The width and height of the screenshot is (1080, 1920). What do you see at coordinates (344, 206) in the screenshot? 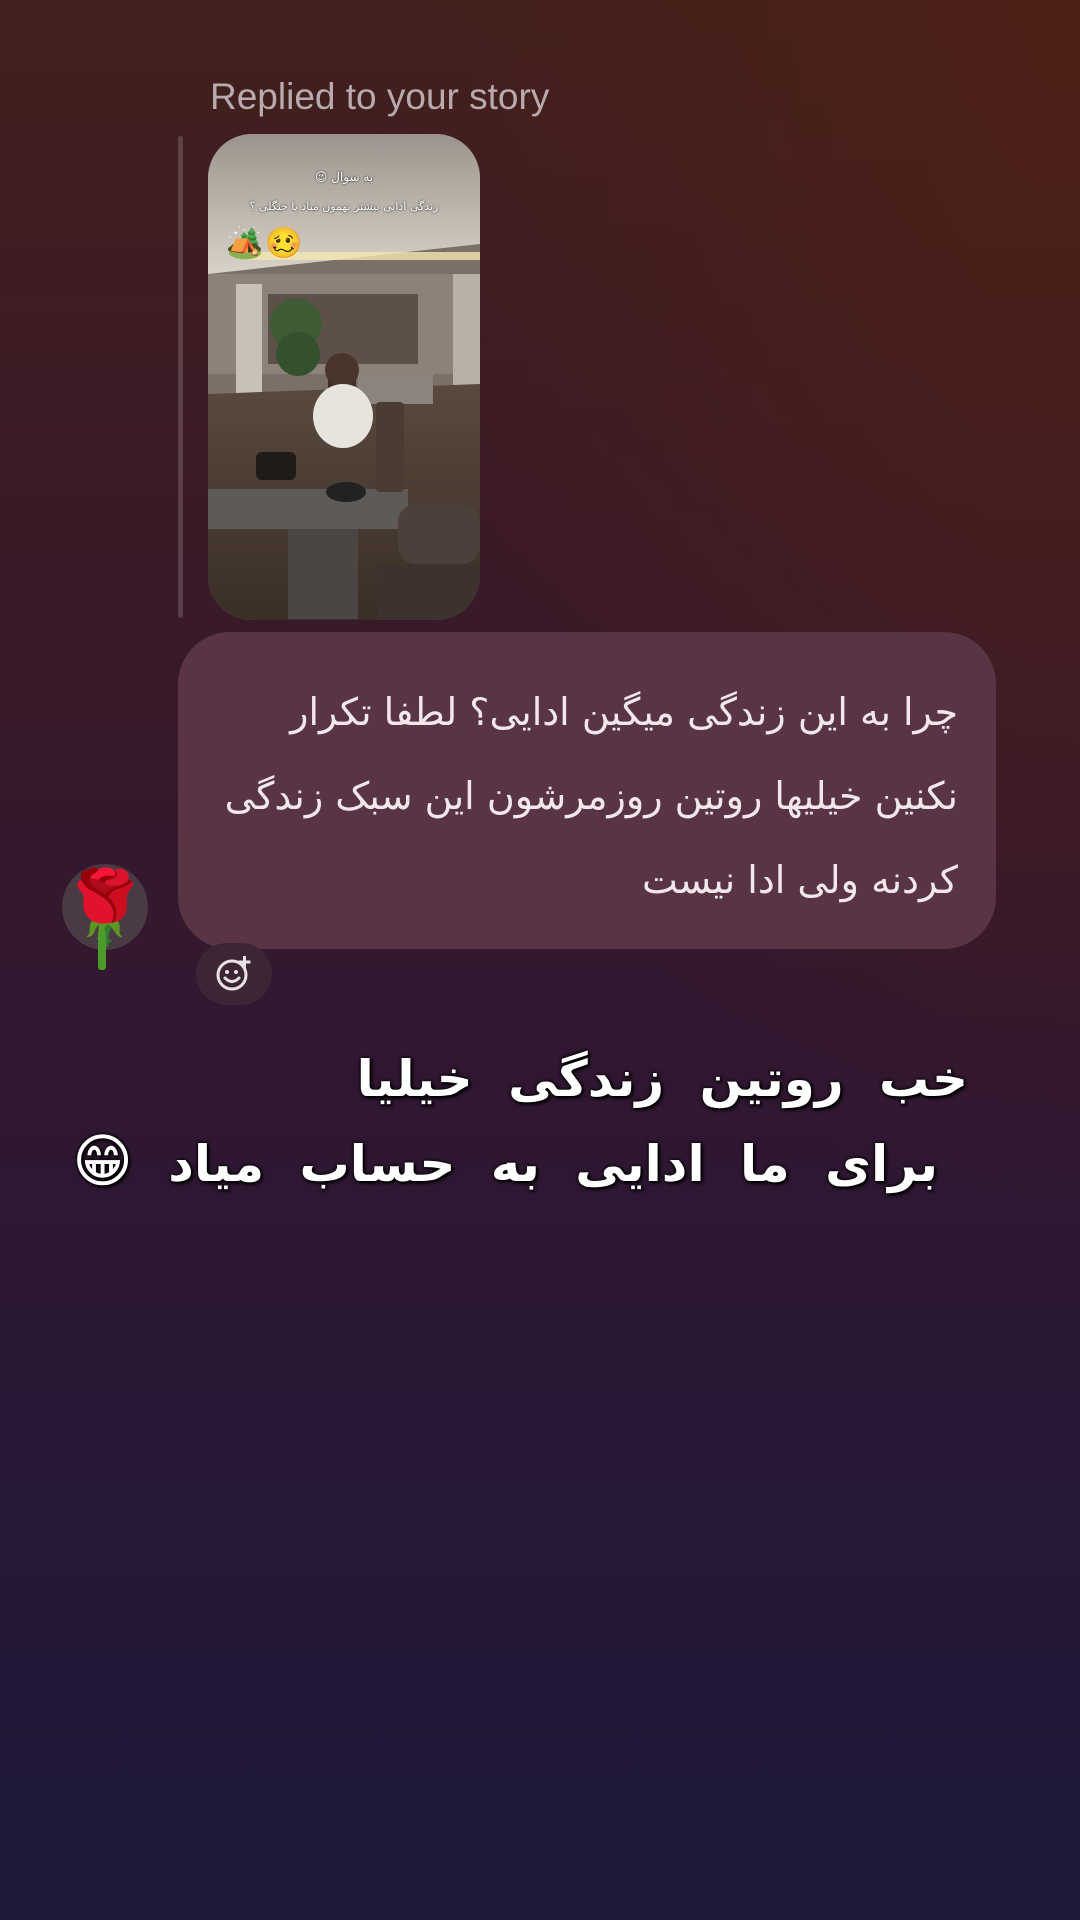
I see `story-question-line2: زندگی ادایی بیشتر بهمون میاد یا جنگلی ؟` at bounding box center [344, 206].